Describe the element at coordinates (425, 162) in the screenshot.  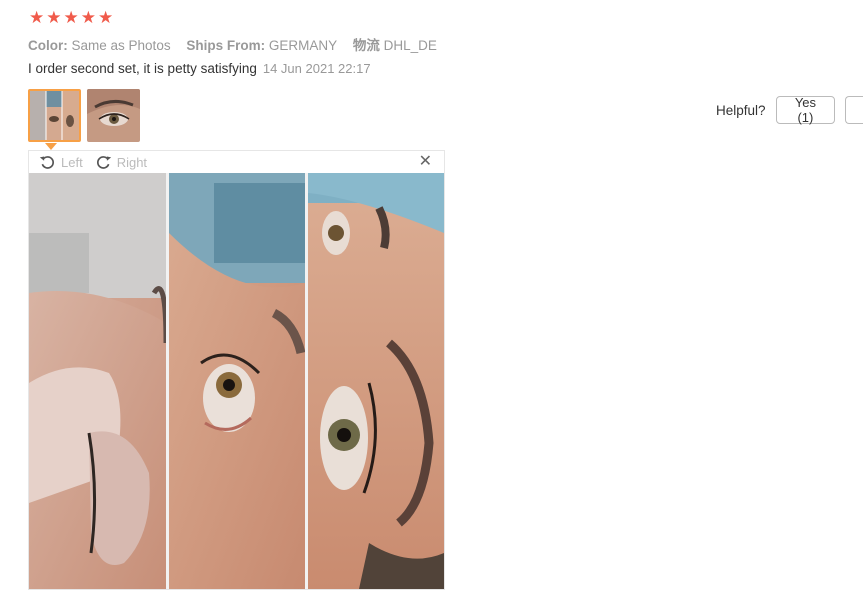
I see `close-icon: ✕` at that location.